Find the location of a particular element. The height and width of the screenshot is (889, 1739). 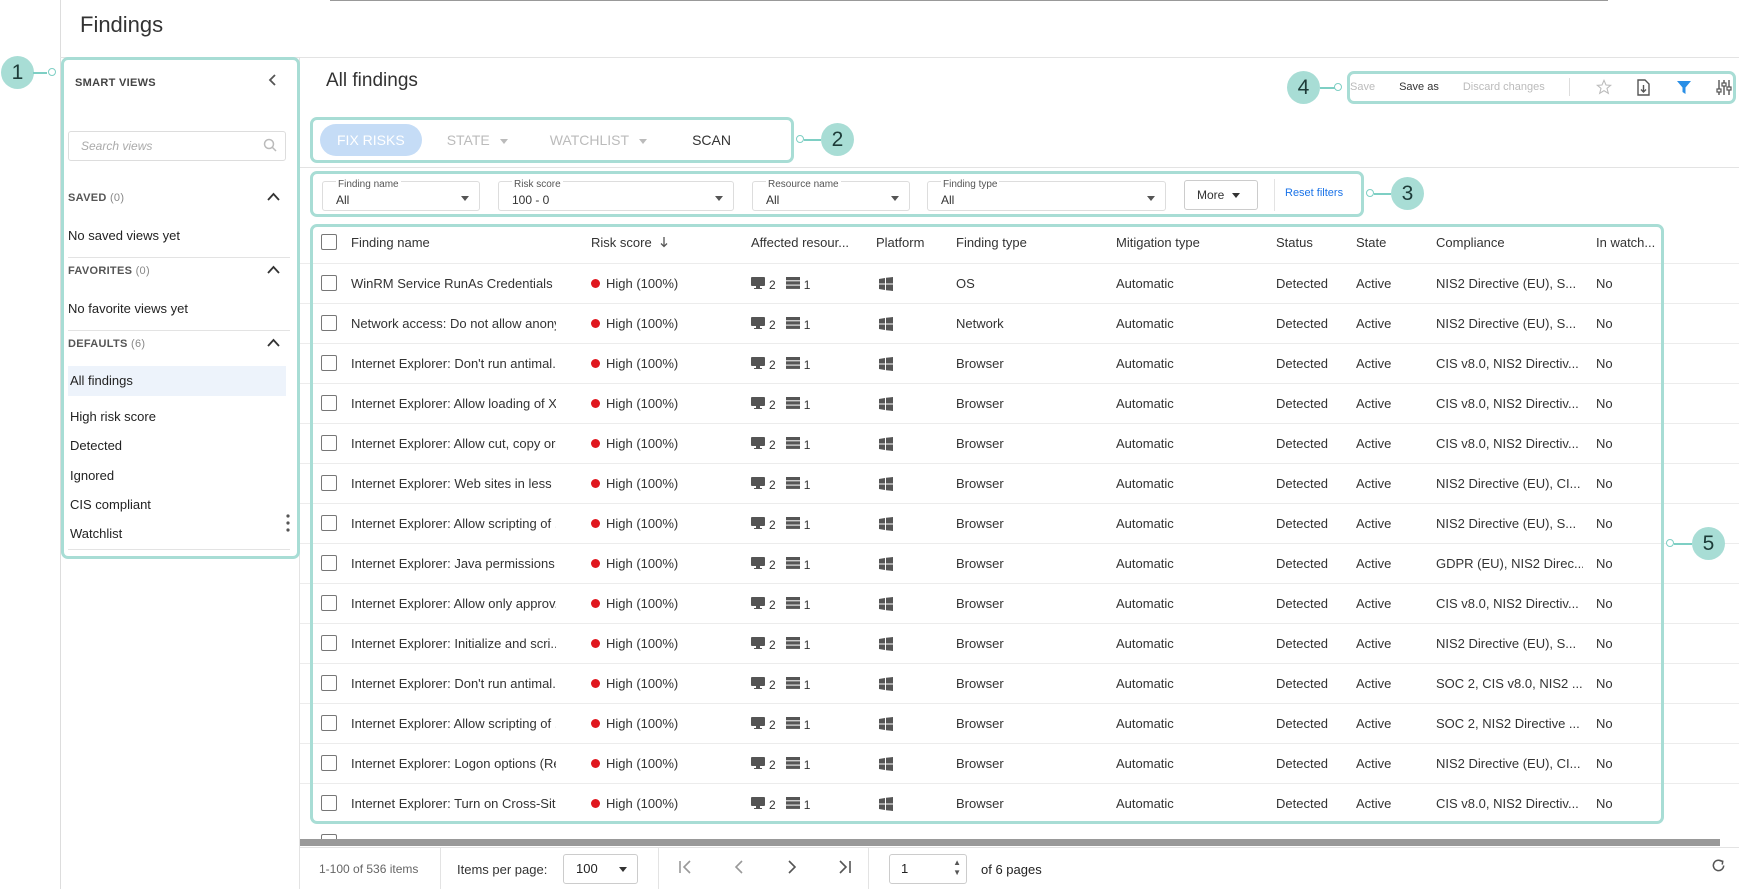

last-page-icon is located at coordinates (844, 869).